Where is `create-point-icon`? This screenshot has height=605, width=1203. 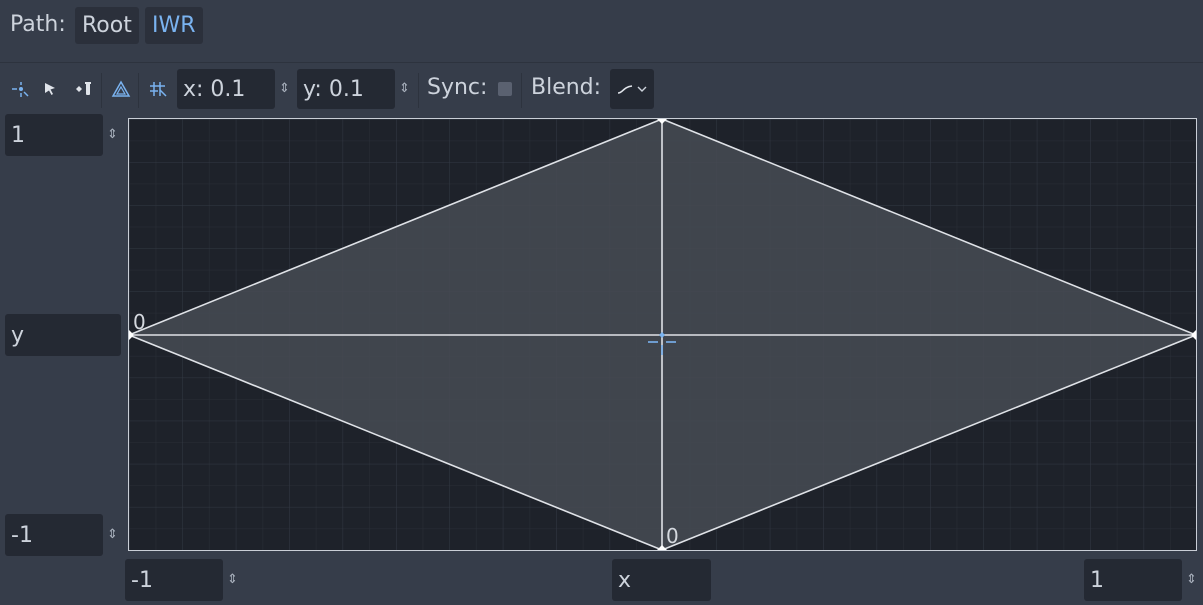 create-point-icon is located at coordinates (20, 89).